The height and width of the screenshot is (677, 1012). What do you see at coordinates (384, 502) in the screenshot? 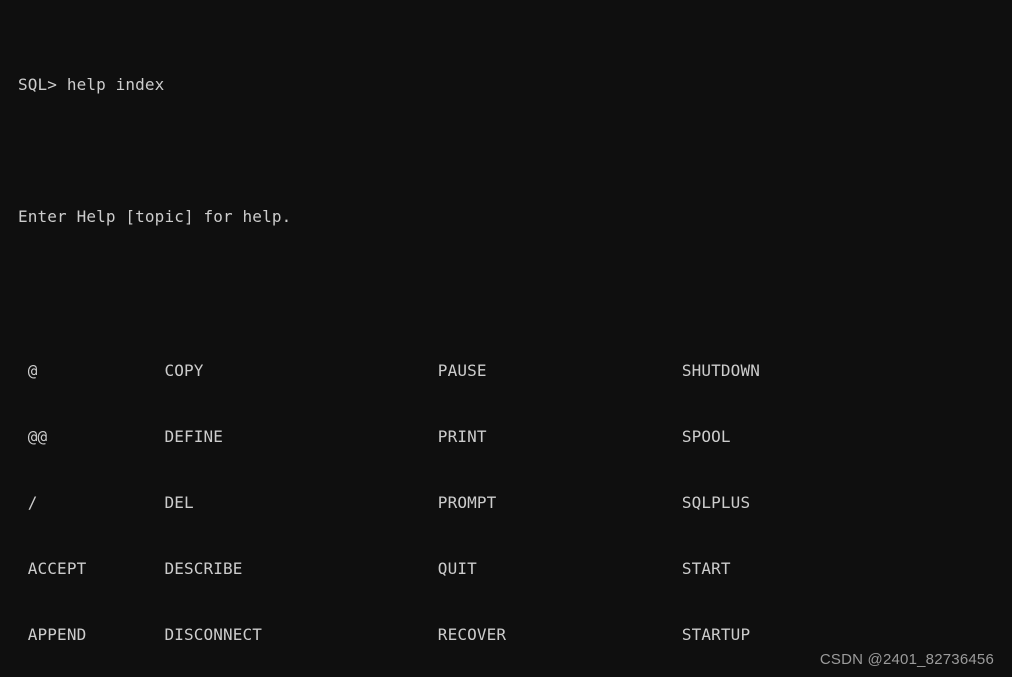
I see `help-index-row: / DEL PROMPT SQLPLUS` at bounding box center [384, 502].